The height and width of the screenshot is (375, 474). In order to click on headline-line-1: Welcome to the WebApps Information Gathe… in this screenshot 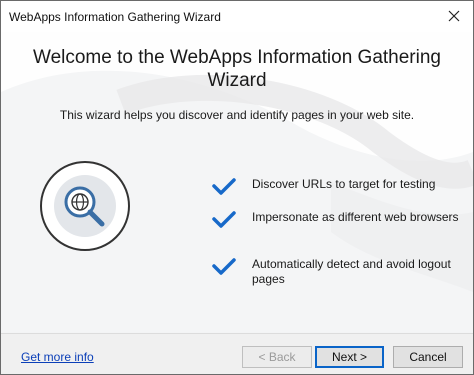, I will do `click(236, 57)`.